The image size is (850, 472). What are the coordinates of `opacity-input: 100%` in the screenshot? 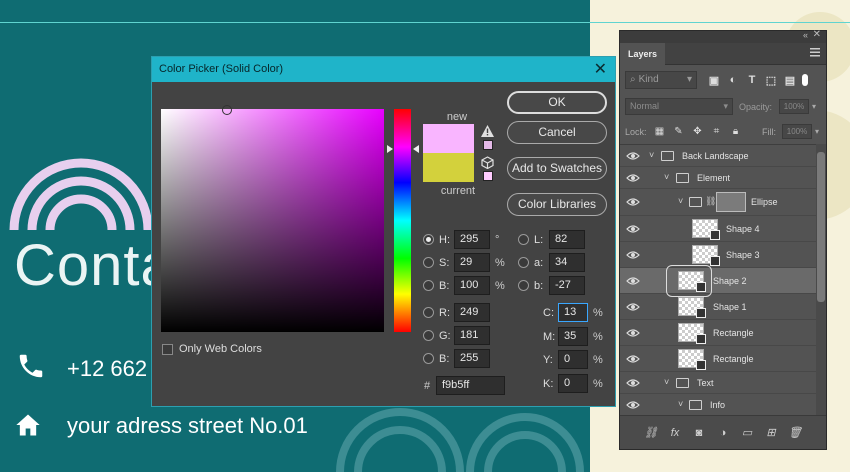 It's located at (794, 106).